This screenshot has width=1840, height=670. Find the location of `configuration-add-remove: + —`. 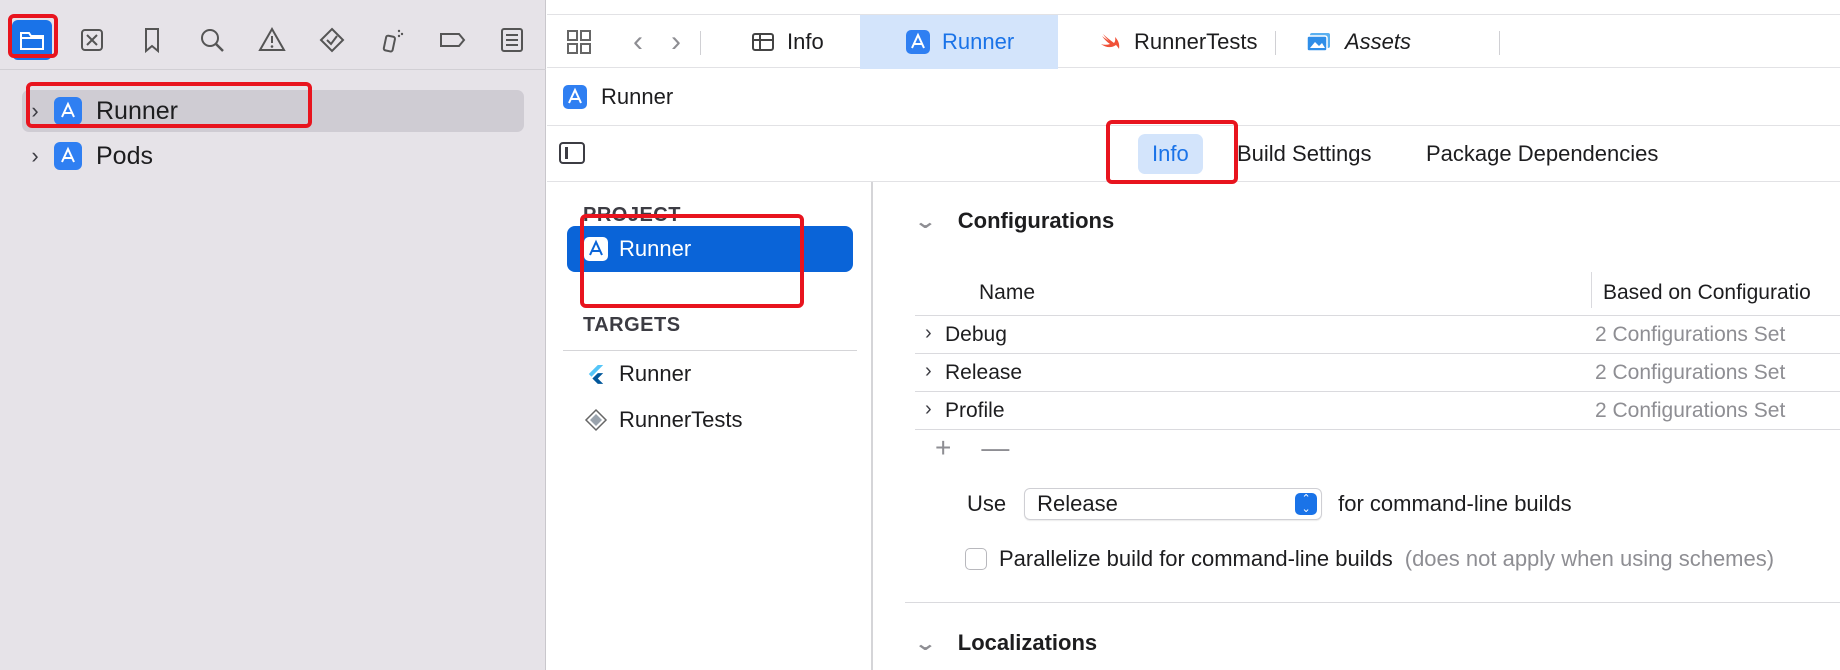

configuration-add-remove: + — is located at coordinates (972, 448).